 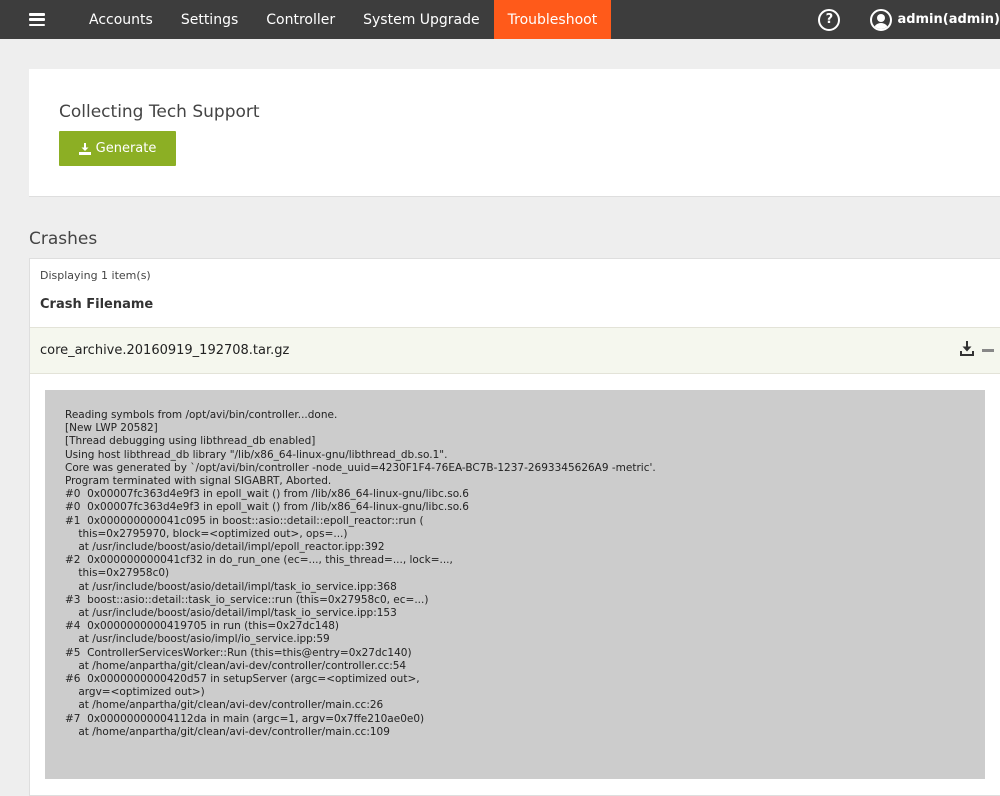 I want to click on user-avatar-icon, so click(x=881, y=19).